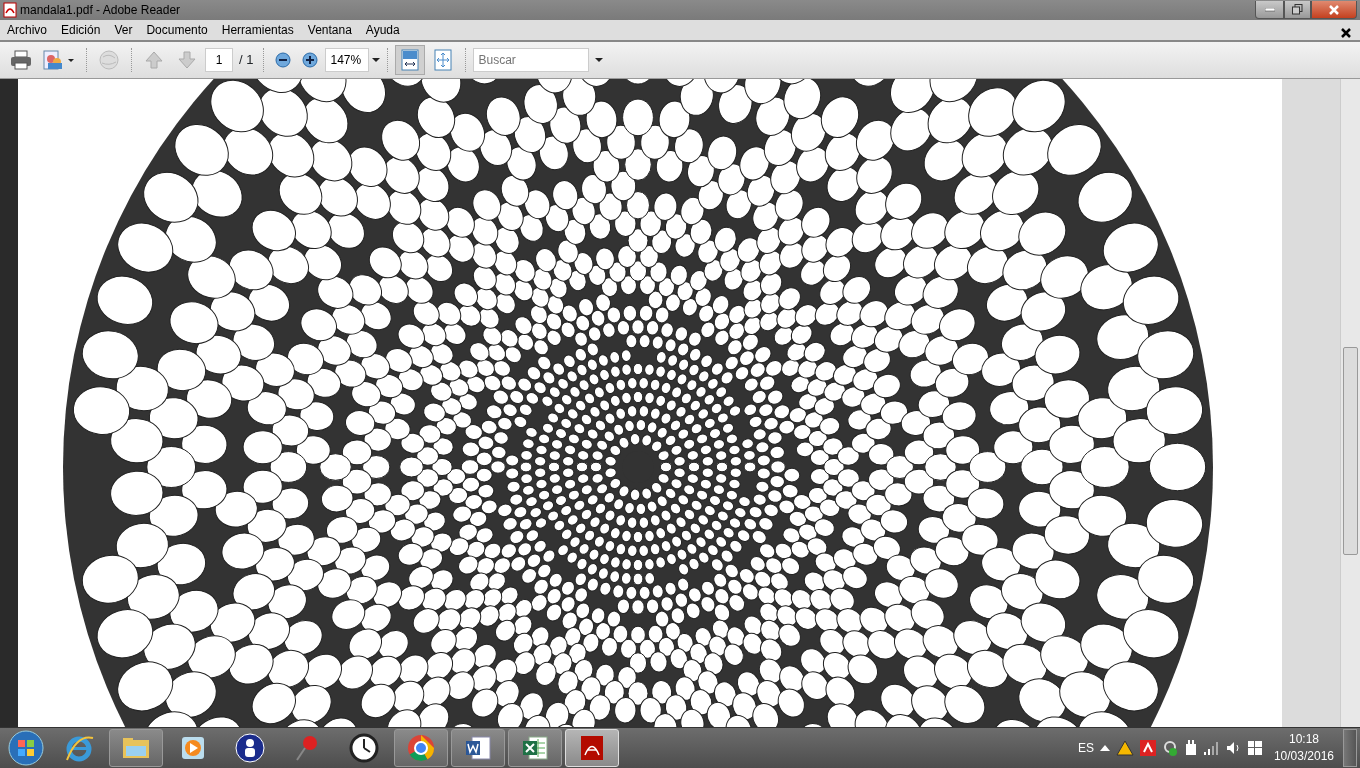  I want to click on menu-item: Herramientas, so click(257, 30).